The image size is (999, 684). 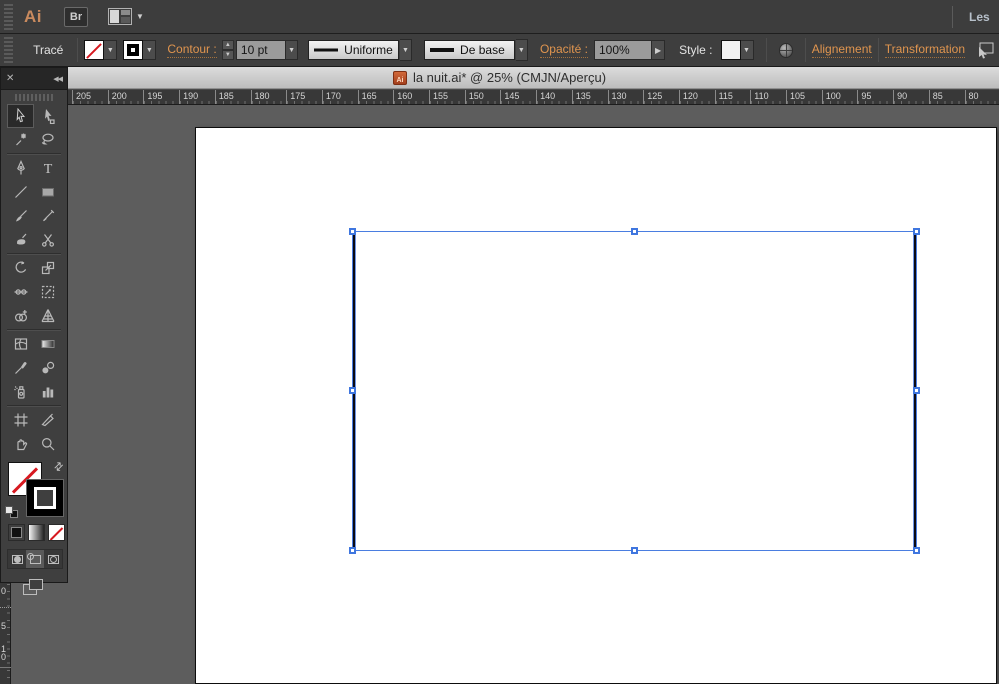 What do you see at coordinates (47, 116) in the screenshot?
I see `tool-direct-selection` at bounding box center [47, 116].